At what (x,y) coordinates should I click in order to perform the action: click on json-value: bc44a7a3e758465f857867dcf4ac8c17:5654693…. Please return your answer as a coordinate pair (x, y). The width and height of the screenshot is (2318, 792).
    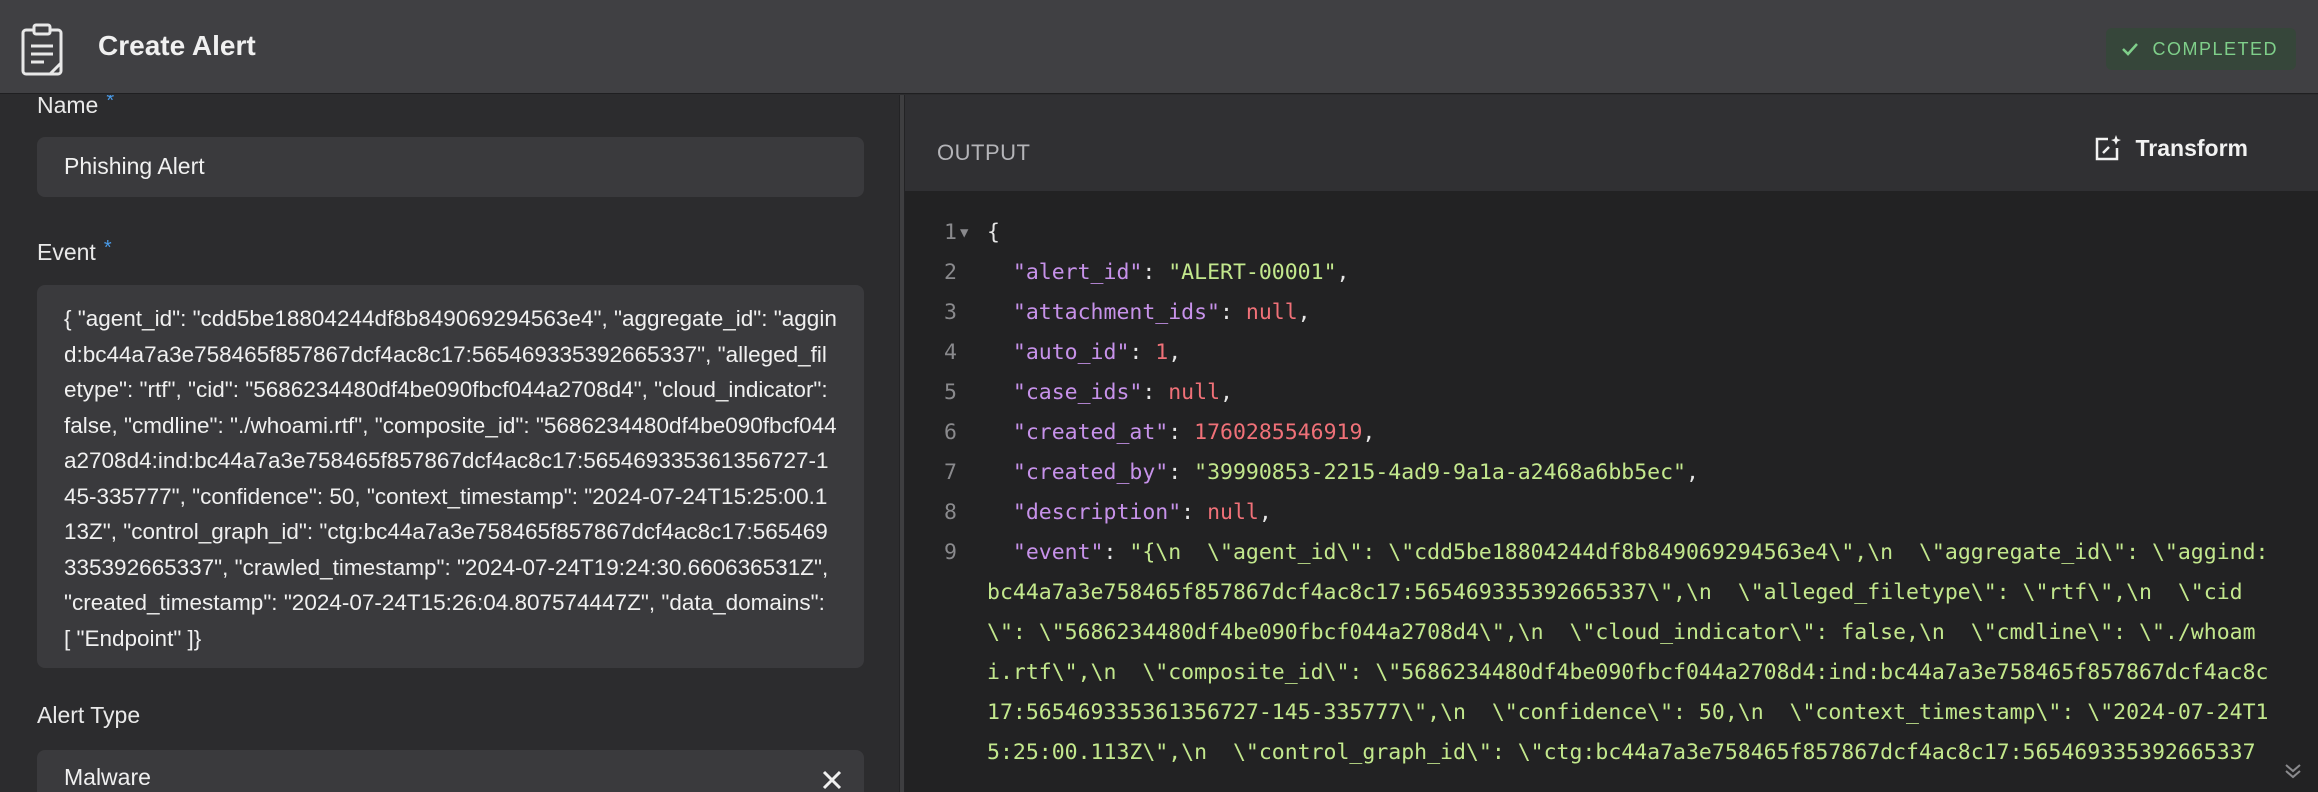
    Looking at the image, I should click on (1615, 592).